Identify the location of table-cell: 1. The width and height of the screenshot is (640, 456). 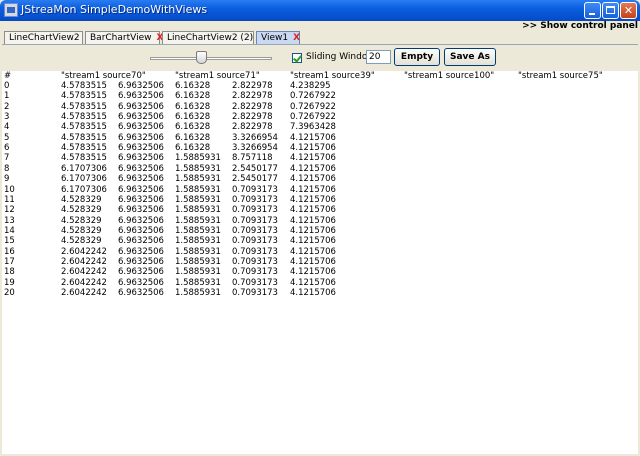
(7, 96).